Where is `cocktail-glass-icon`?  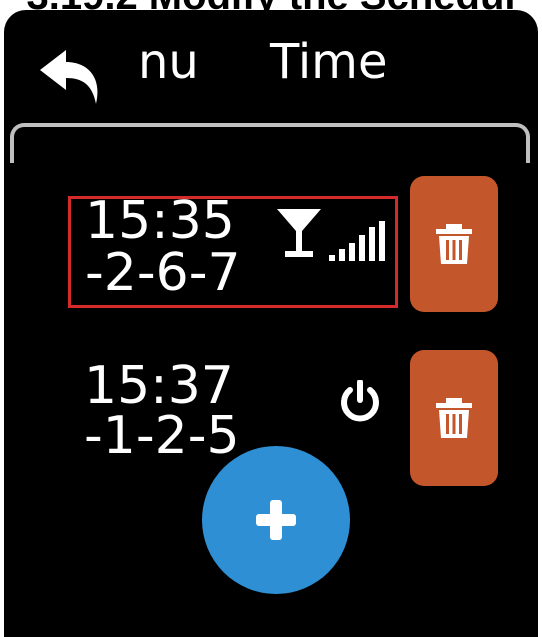
cocktail-glass-icon is located at coordinates (299, 233).